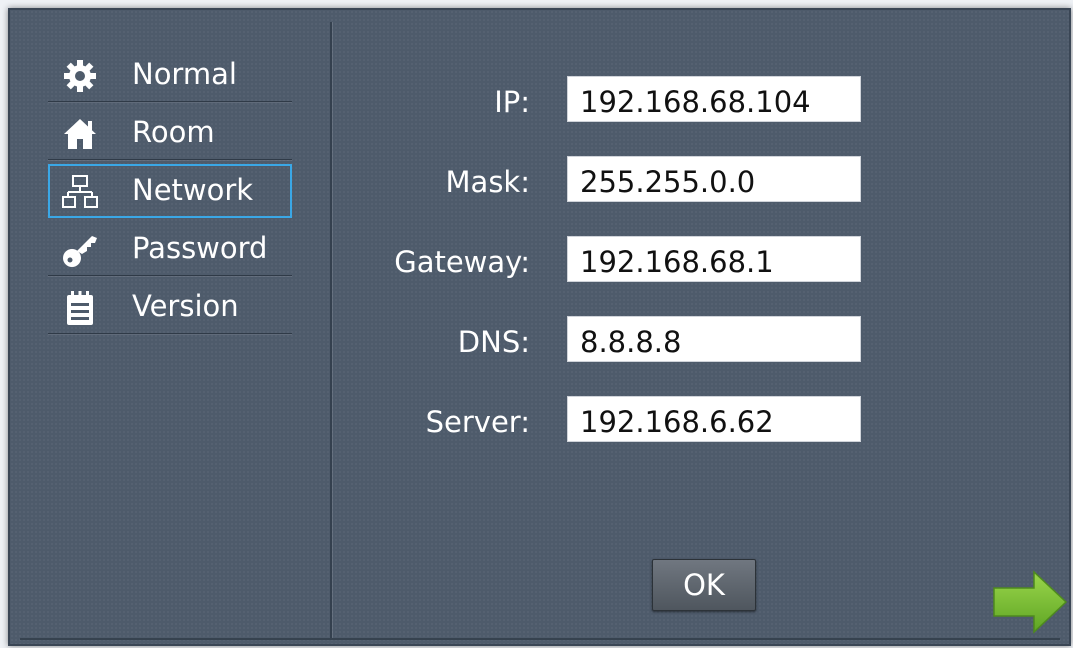  Describe the element at coordinates (477, 422) in the screenshot. I see `server-label: Server:` at that location.